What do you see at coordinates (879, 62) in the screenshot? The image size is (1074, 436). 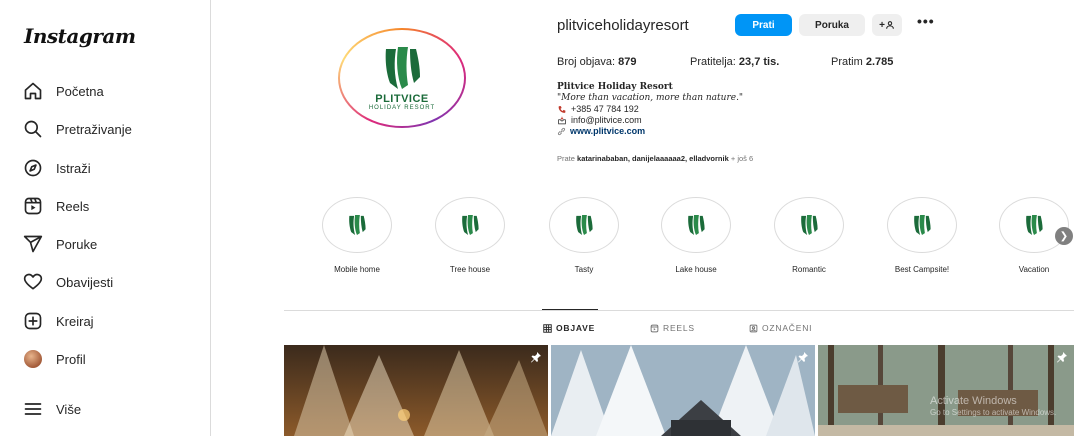 I see `following-value: 2.785` at bounding box center [879, 62].